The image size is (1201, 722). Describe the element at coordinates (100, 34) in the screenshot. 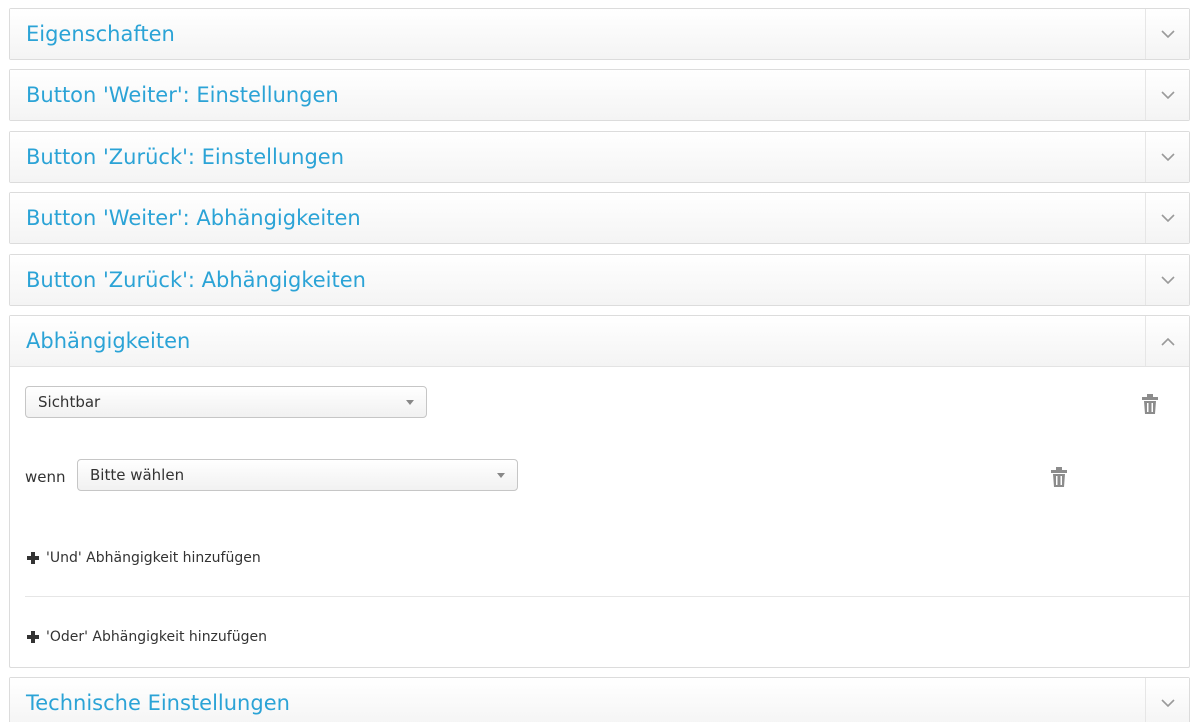

I see `panel-title: Eigenschaften` at that location.